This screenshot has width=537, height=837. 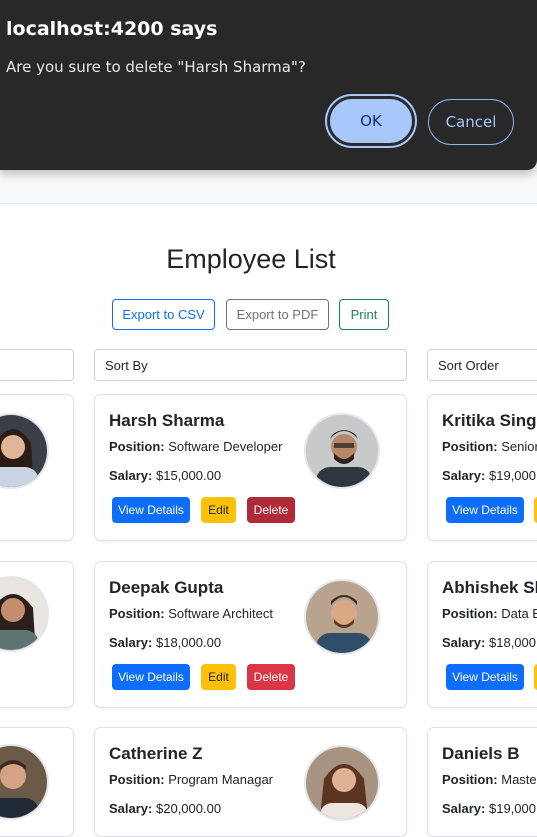 What do you see at coordinates (513, 642) in the screenshot?
I see `salary-value: $18,000.` at bounding box center [513, 642].